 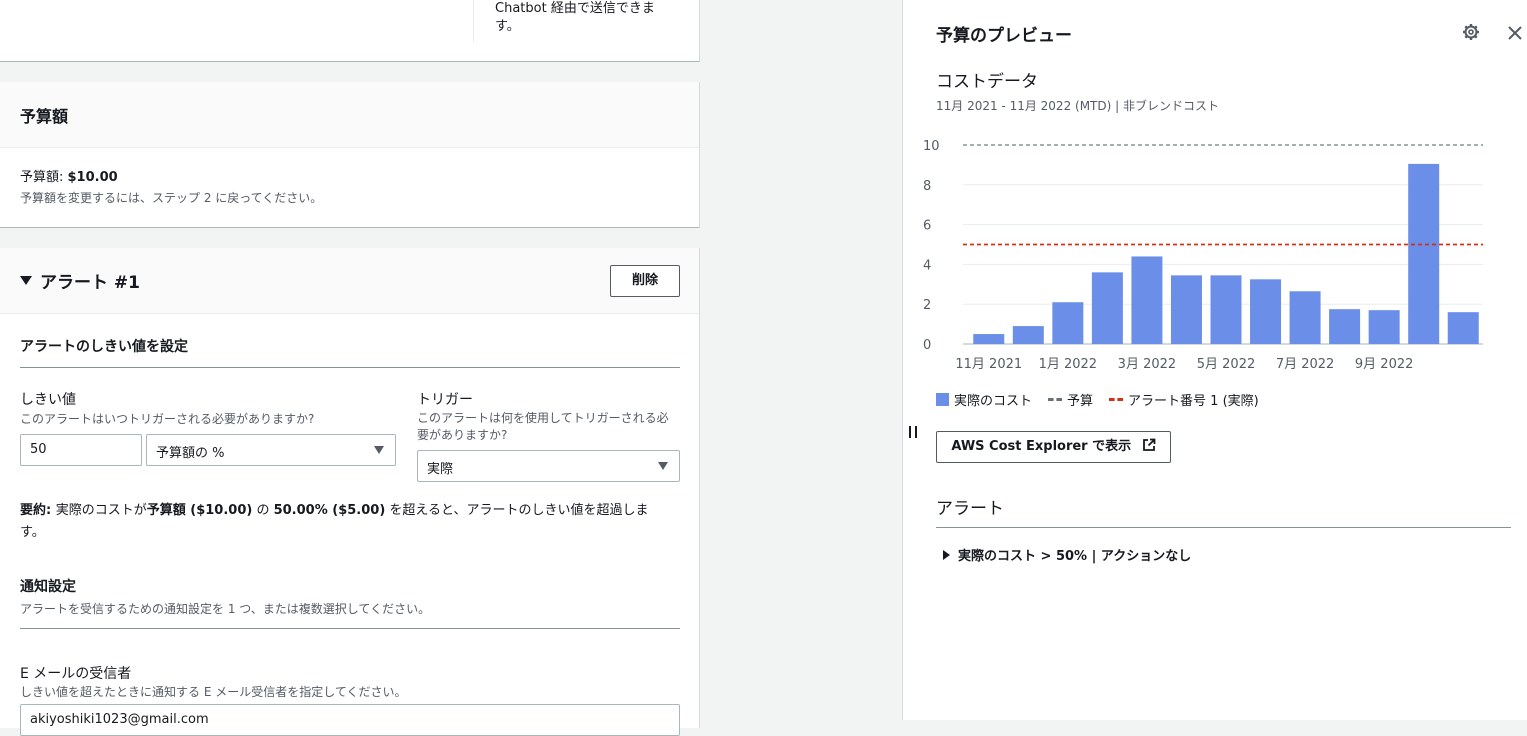 I want to click on budget-card-header: 予算額, so click(x=349, y=115).